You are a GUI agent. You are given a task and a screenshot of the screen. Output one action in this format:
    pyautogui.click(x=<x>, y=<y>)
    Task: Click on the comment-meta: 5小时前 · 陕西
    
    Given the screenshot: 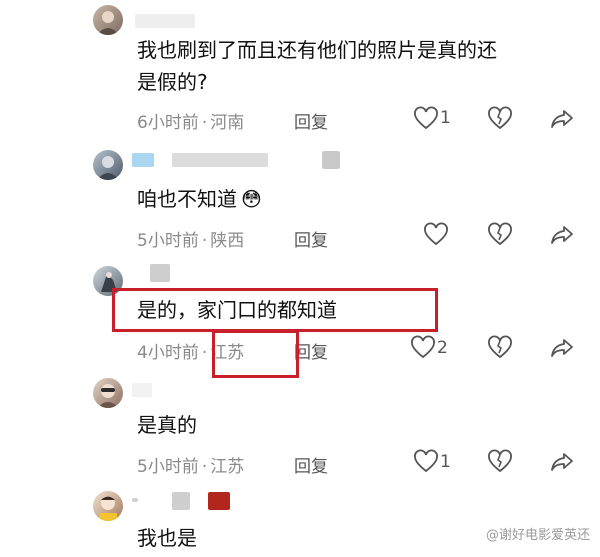 What is the action you would take?
    pyautogui.click(x=190, y=238)
    